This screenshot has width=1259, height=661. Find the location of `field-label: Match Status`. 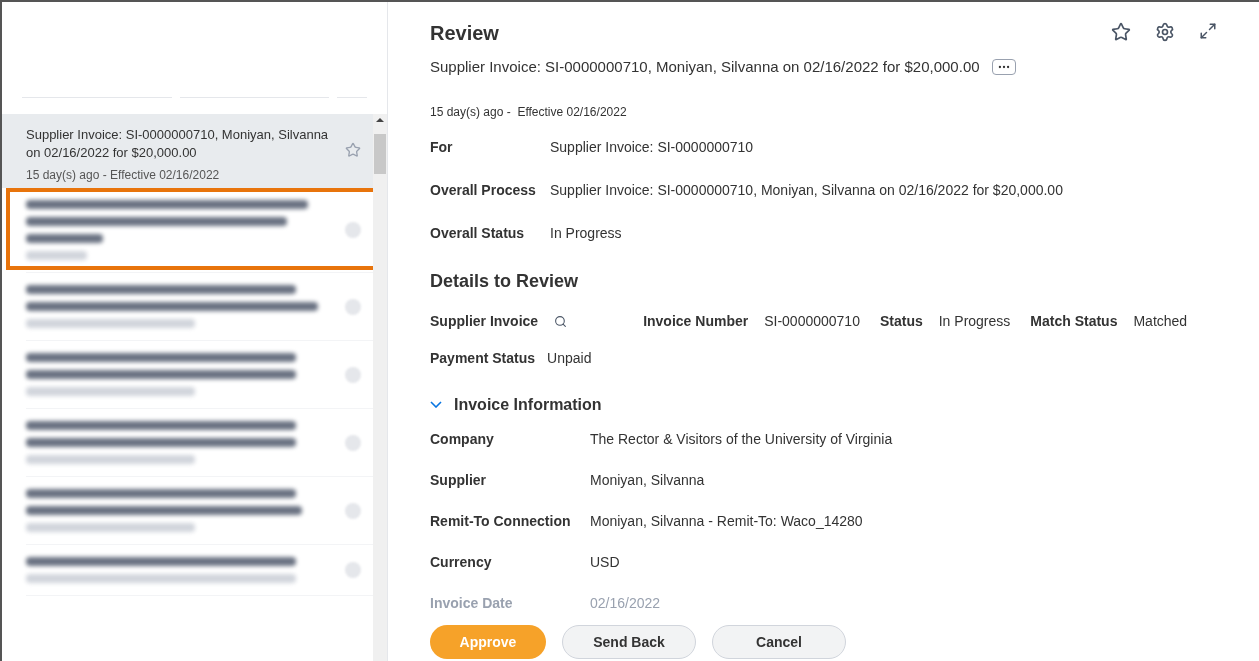

field-label: Match Status is located at coordinates (1074, 321).